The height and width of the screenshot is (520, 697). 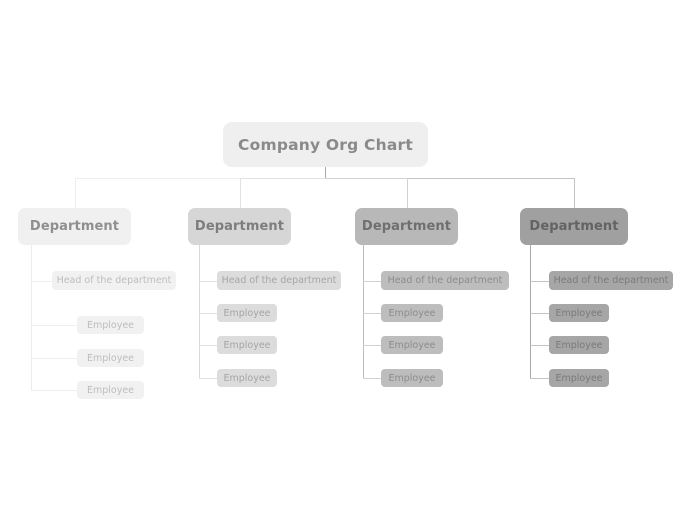 I want to click on employee-node-4-1-label: Employee, so click(x=579, y=313).